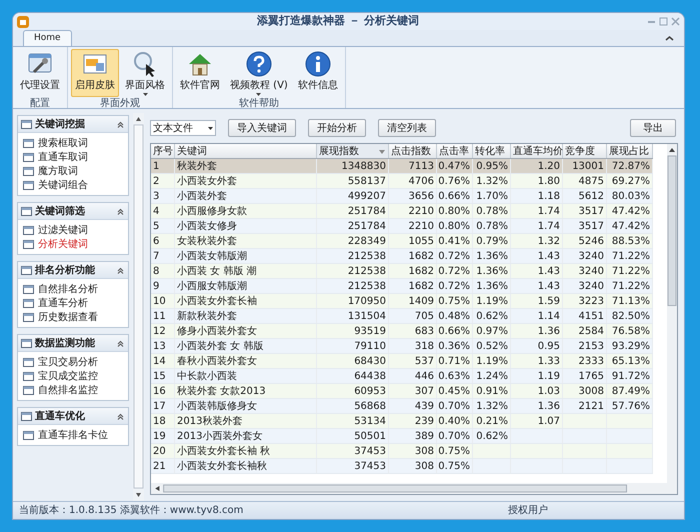 The width and height of the screenshot is (700, 532). I want to click on table-row: 13 小西装外套 女 韩版 79110 318 0.36% 0.52% 0.95 2153 93.29%, so click(402, 346).